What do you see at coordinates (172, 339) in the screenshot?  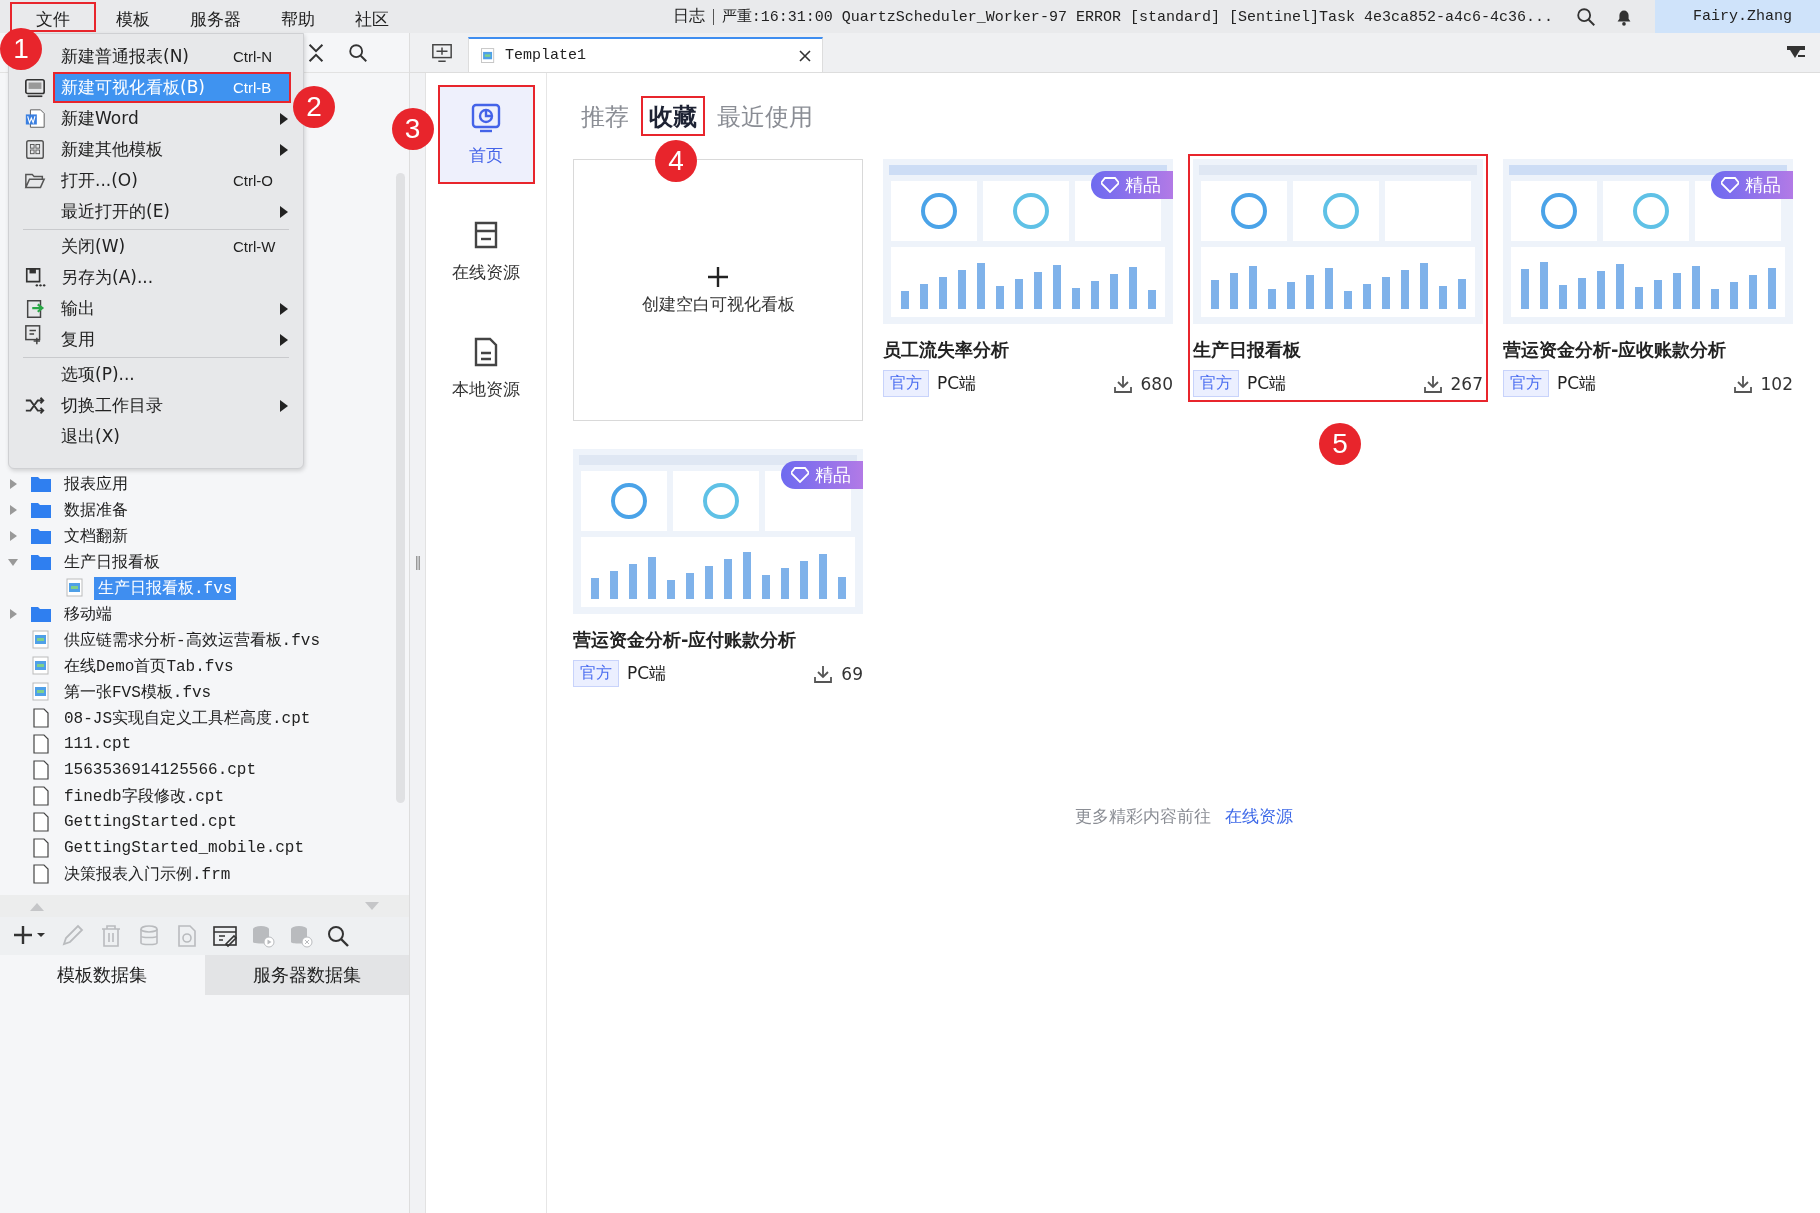 I see `menu-item: 复用` at bounding box center [172, 339].